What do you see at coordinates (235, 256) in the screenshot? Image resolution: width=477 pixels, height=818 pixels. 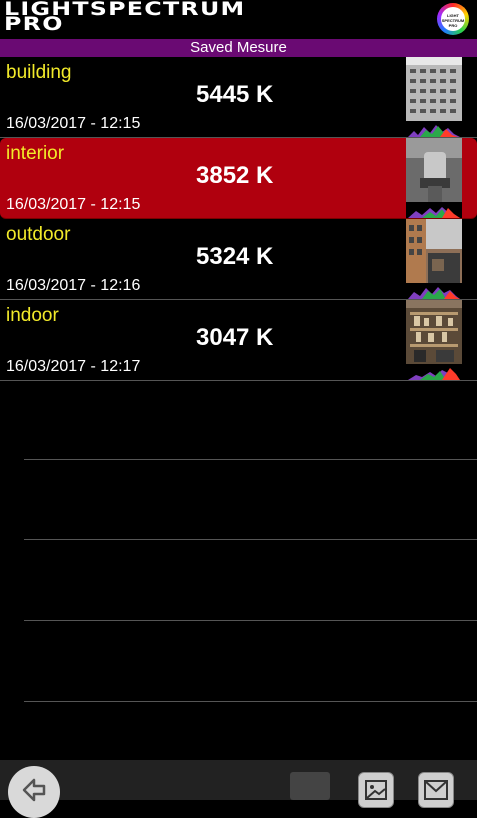 I see `measure-temperature: 5324 K` at bounding box center [235, 256].